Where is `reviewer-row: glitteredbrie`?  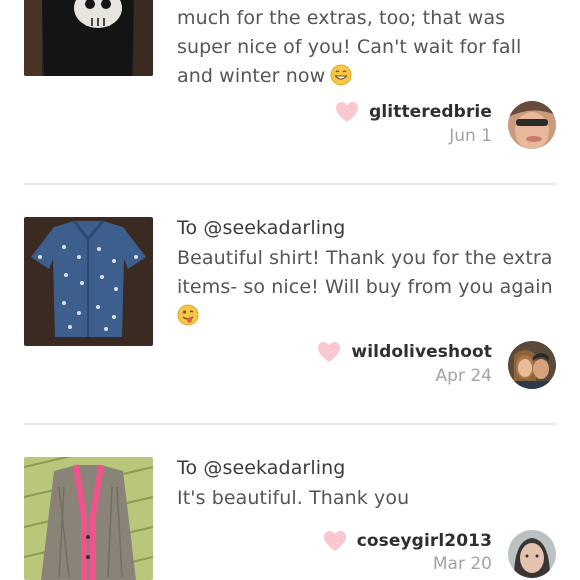
reviewer-row: glitteredbrie is located at coordinates (413, 112).